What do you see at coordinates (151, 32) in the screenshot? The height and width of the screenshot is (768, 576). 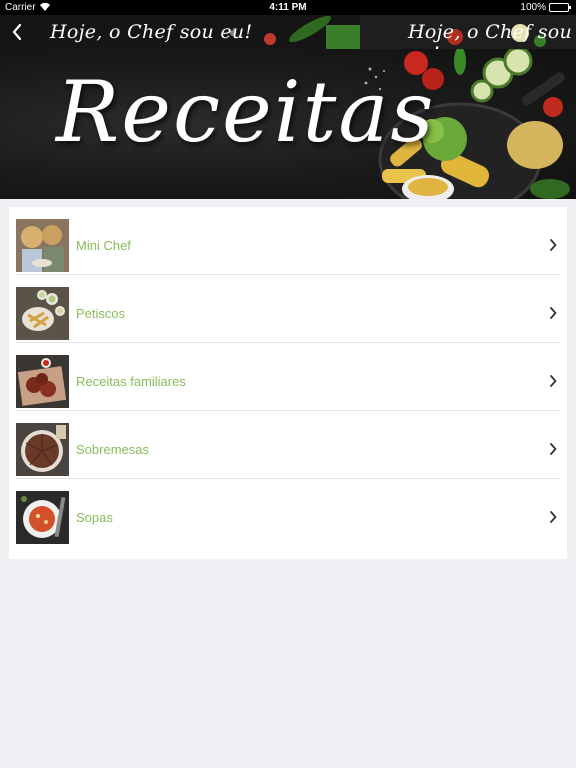 I see `banner-slogan-left: Hoje, o Chef sou eu!` at bounding box center [151, 32].